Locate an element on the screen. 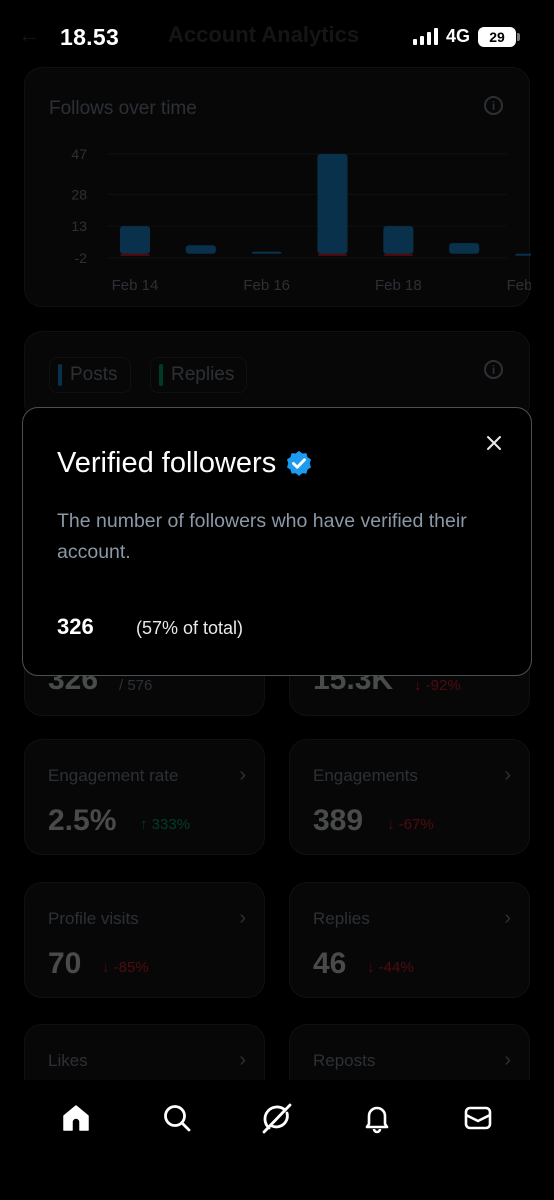  legend-replies-label: Replies is located at coordinates (203, 374).